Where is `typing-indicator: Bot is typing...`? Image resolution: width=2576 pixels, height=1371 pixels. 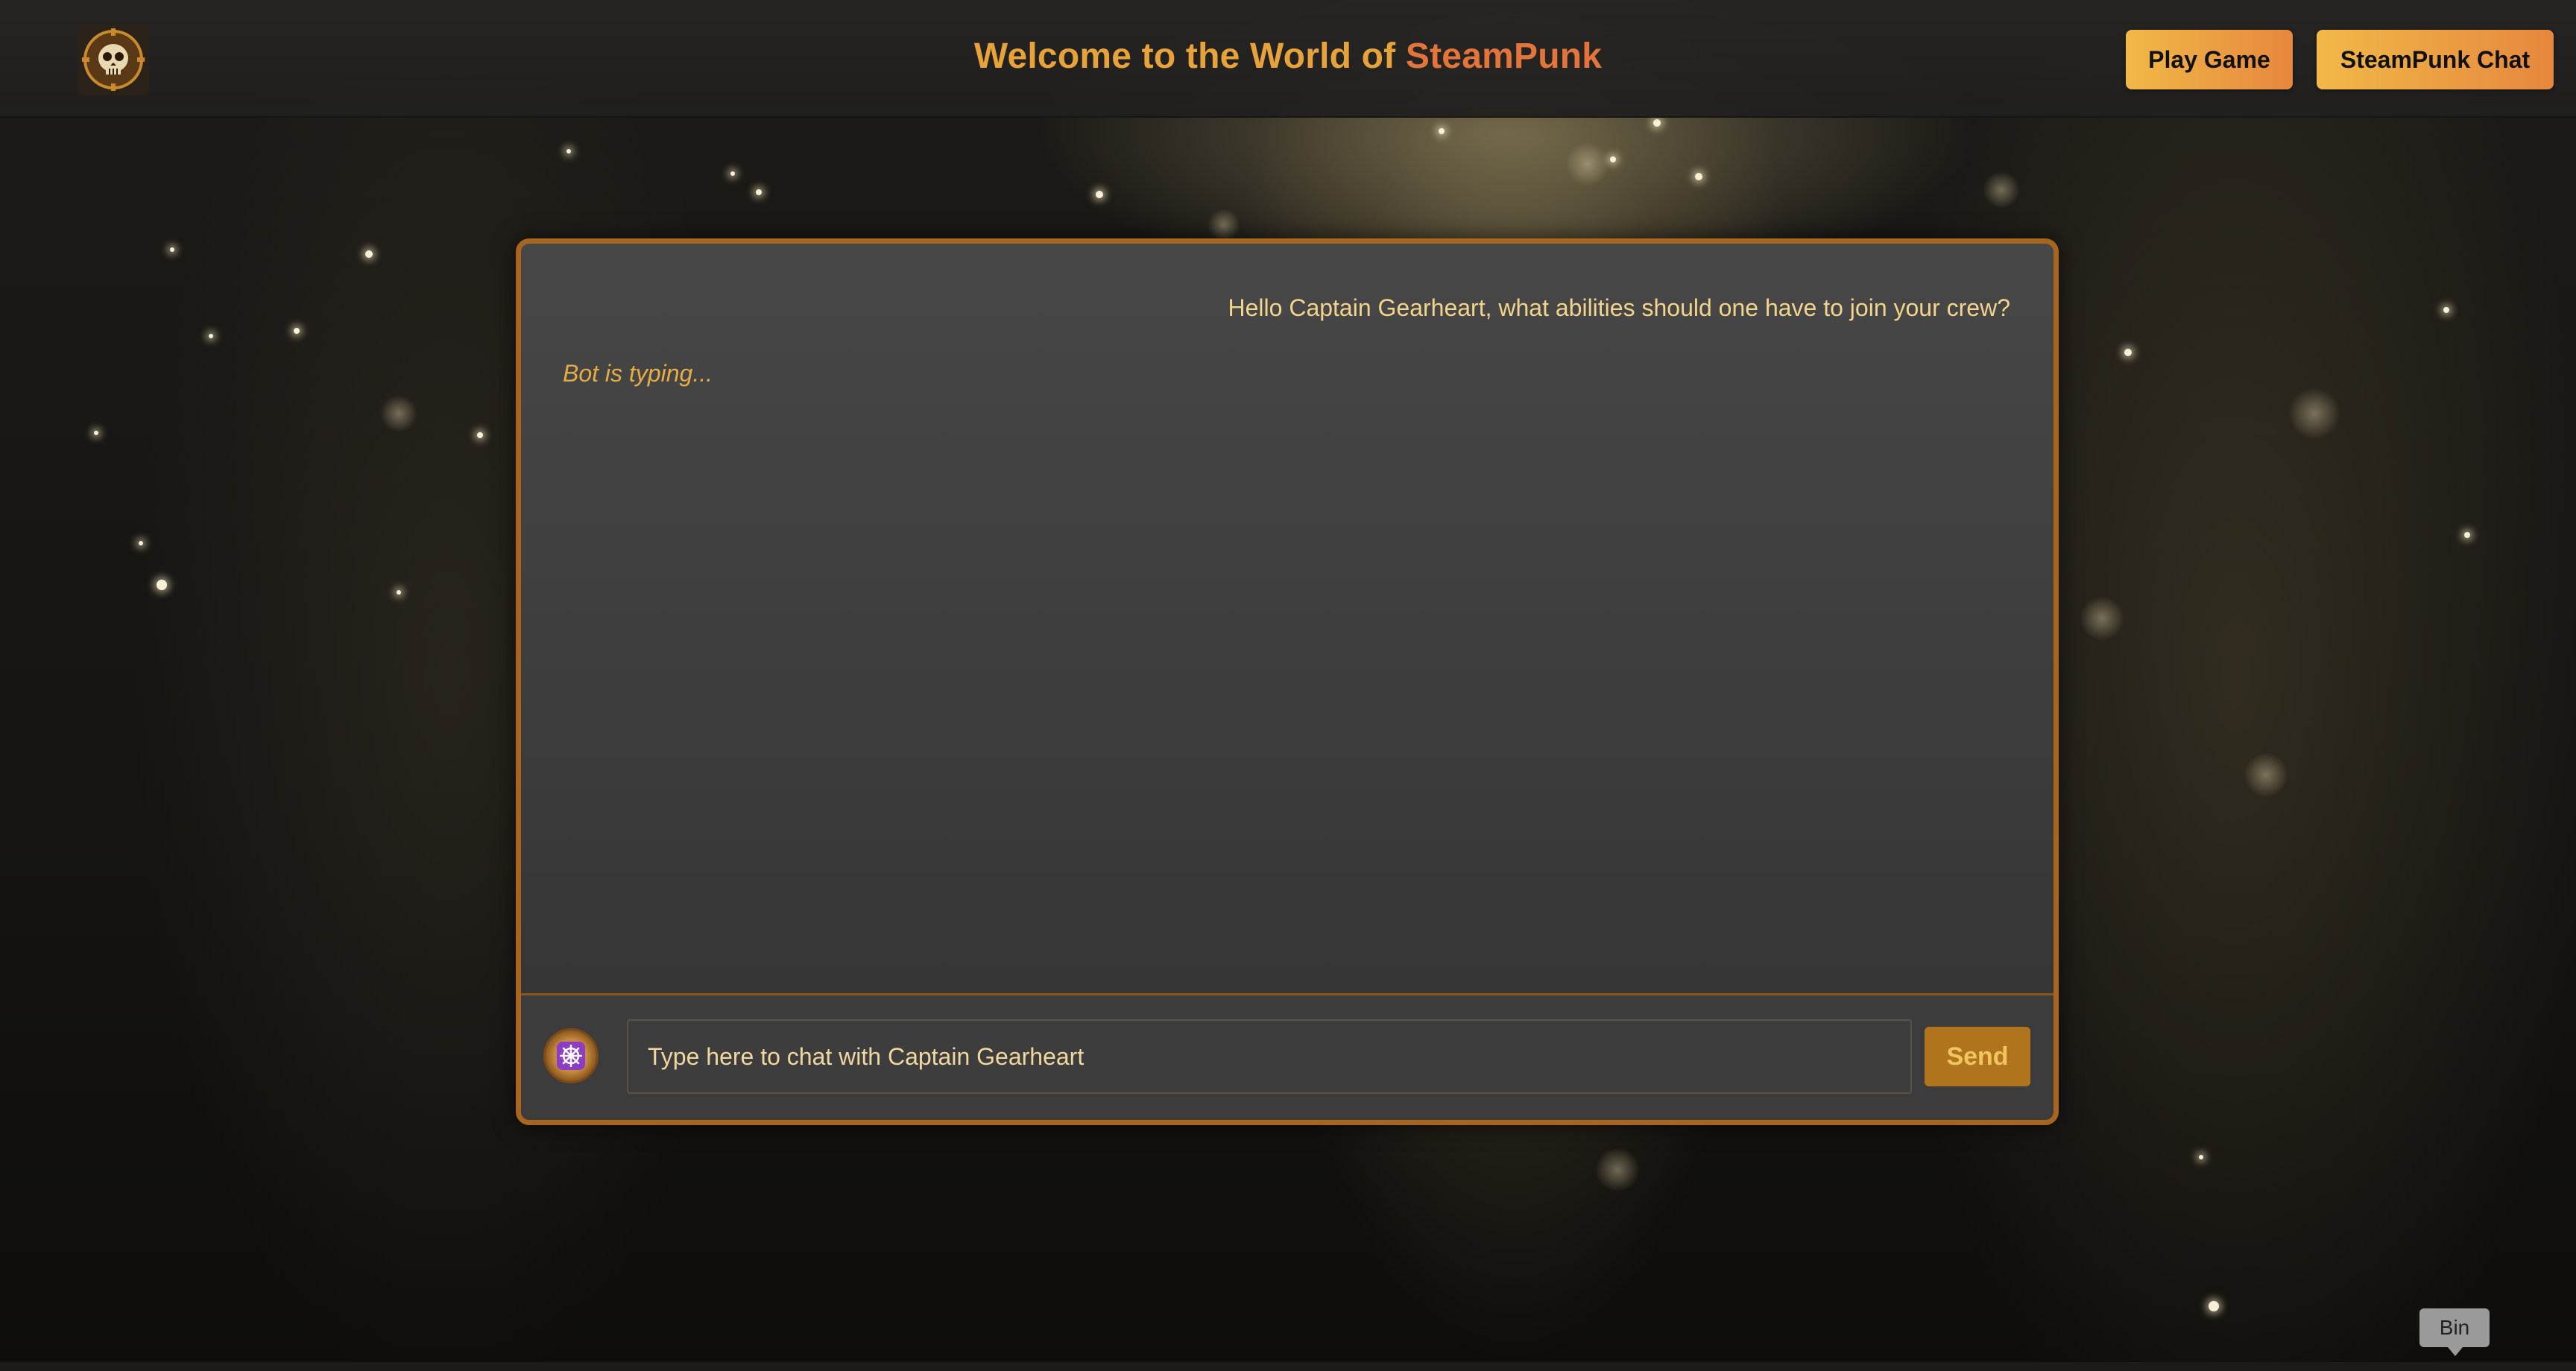 typing-indicator: Bot is typing... is located at coordinates (638, 373).